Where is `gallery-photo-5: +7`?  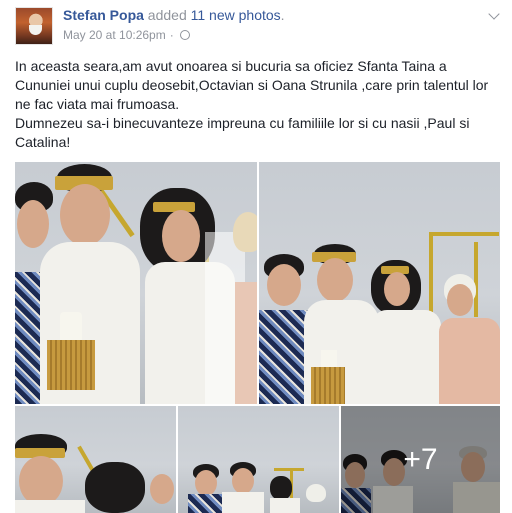
gallery-photo-5: +7 is located at coordinates (420, 459).